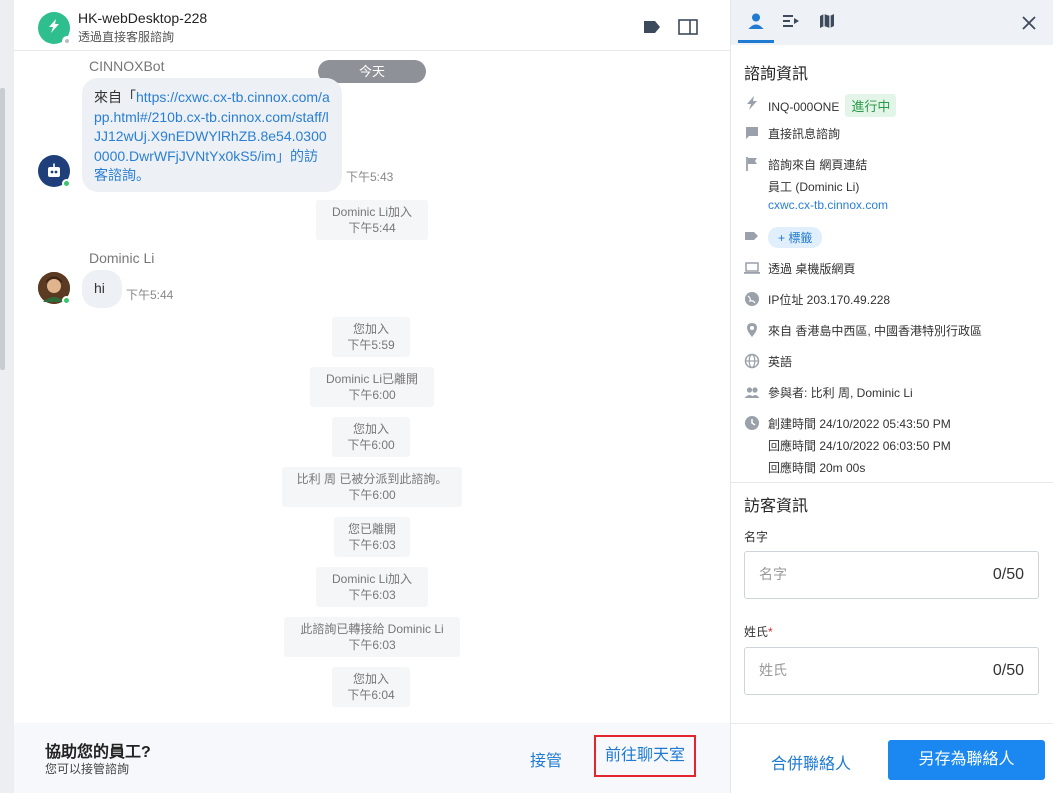 This screenshot has height=793, width=1053. What do you see at coordinates (752, 133) in the screenshot?
I see `chat-bubble-icon` at bounding box center [752, 133].